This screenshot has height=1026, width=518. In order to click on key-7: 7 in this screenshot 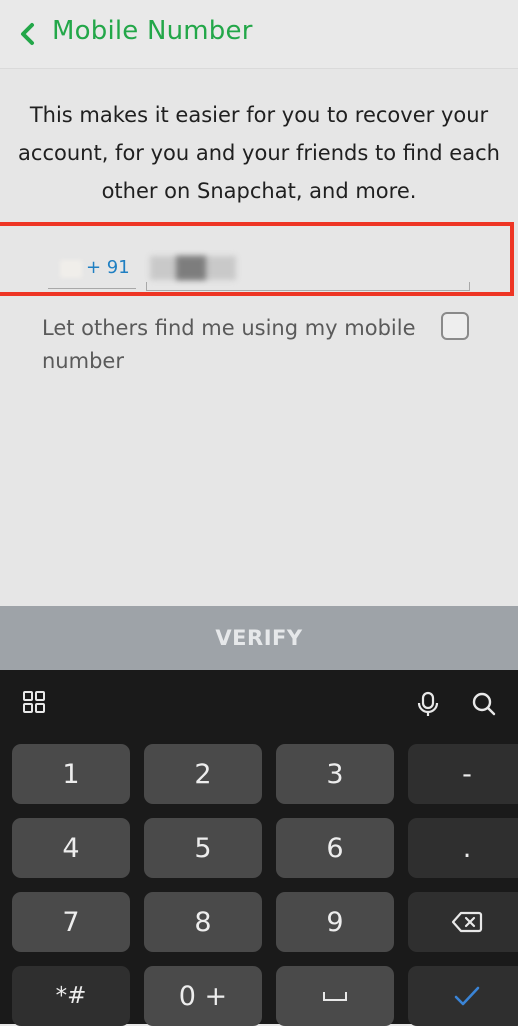, I will do `click(71, 922)`.